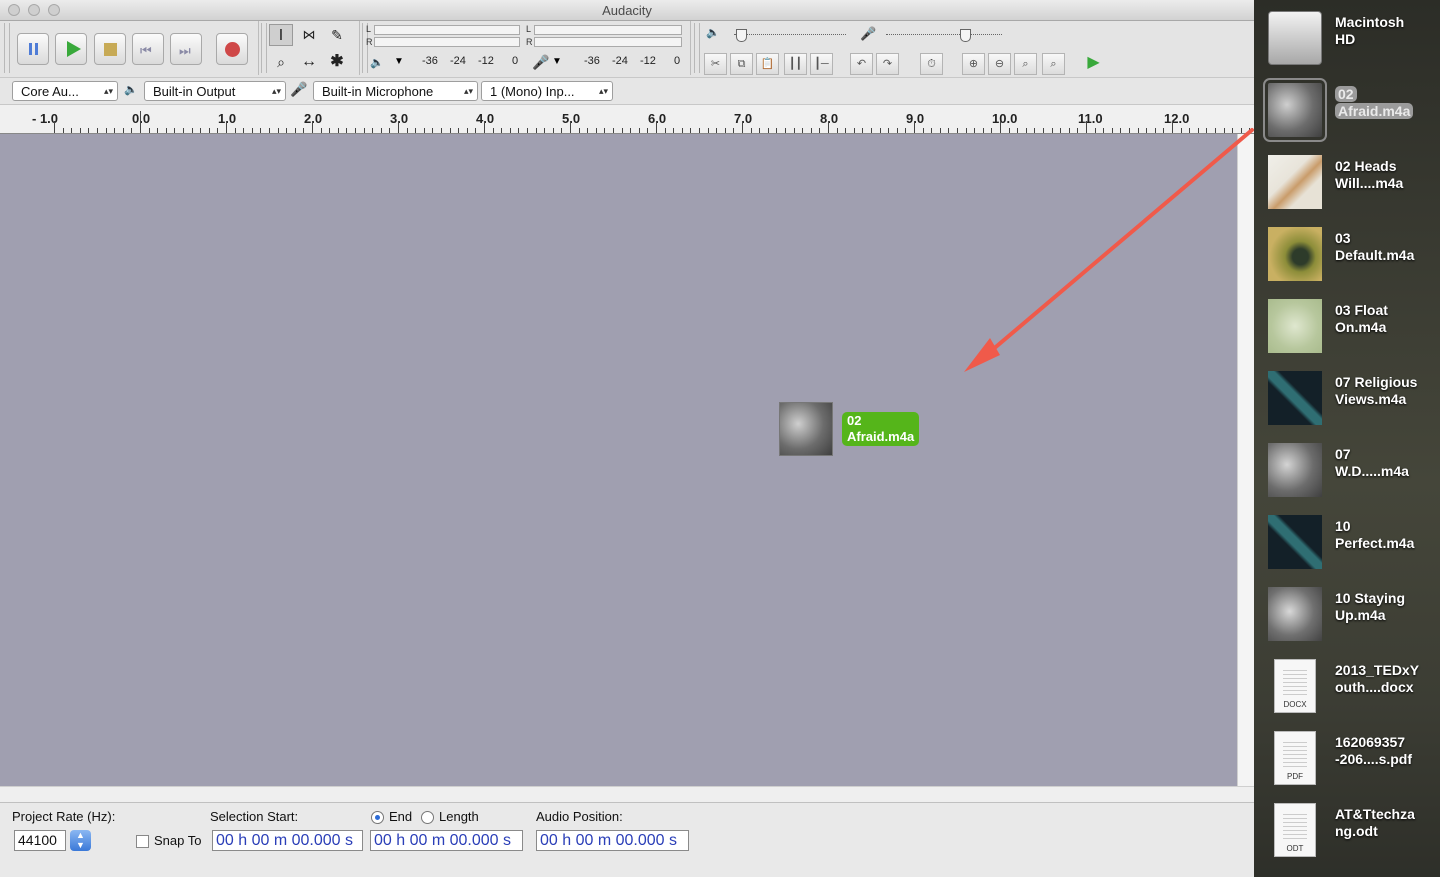 Image resolution: width=1440 pixels, height=877 pixels. I want to click on input-device-select: Built-in Microphone ▴▾, so click(395, 91).